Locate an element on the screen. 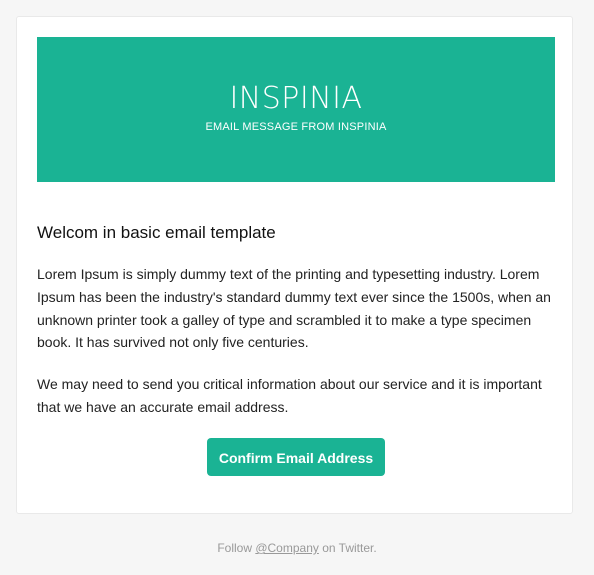 The width and height of the screenshot is (594, 575). company-twitter-link: @Company is located at coordinates (287, 548).